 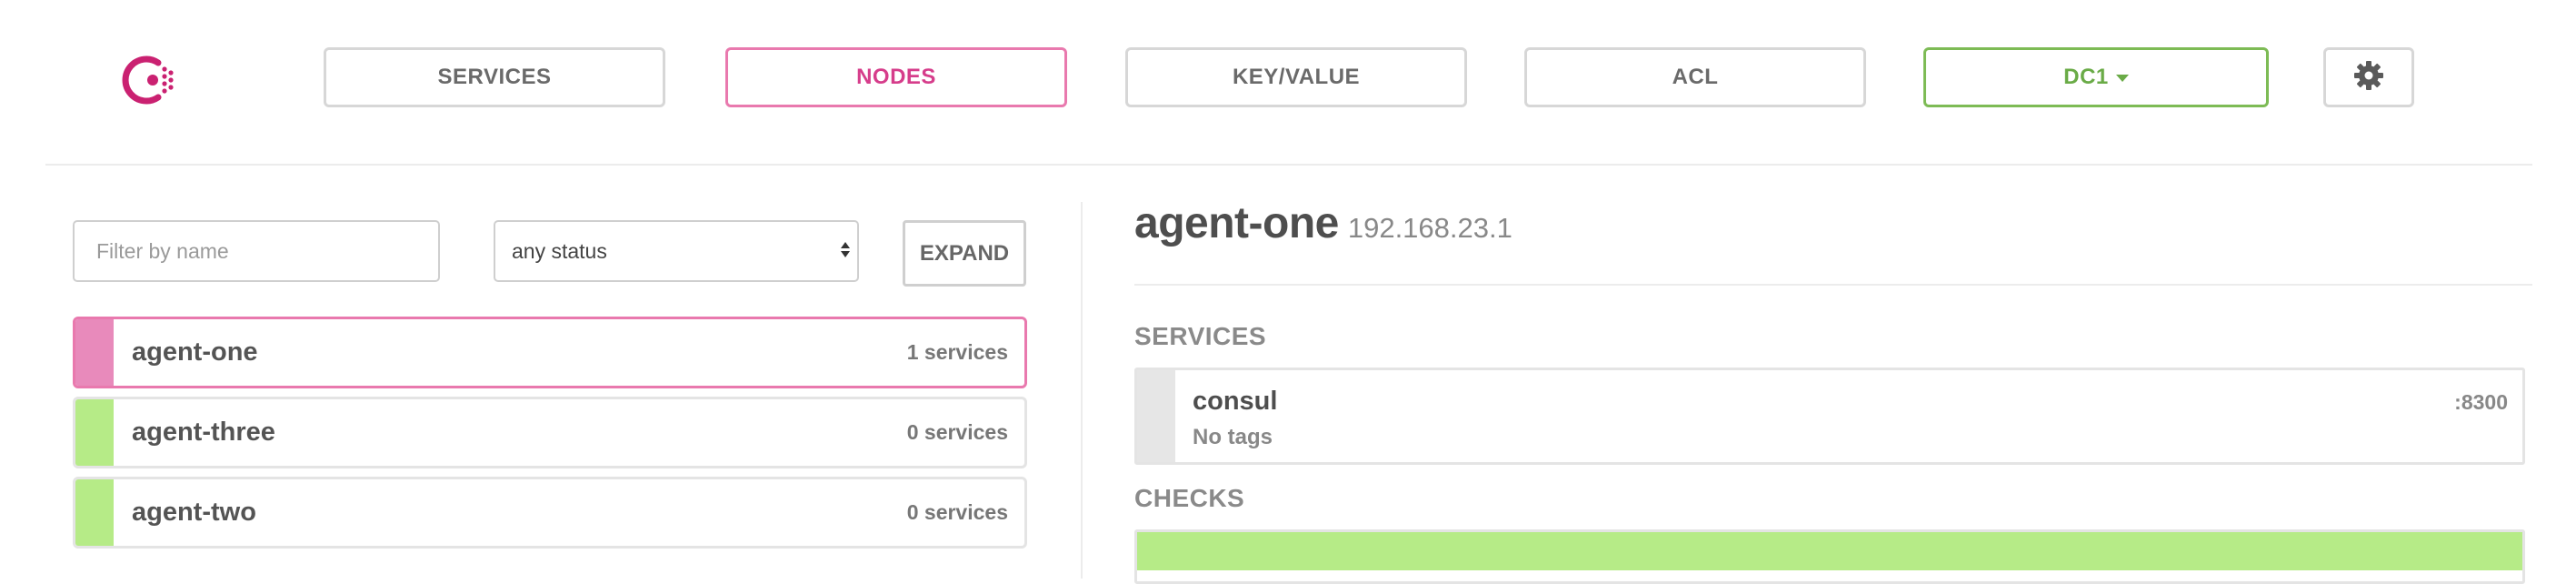 What do you see at coordinates (550, 353) in the screenshot?
I see `node-list-item-agent-one: agent-one 1 services` at bounding box center [550, 353].